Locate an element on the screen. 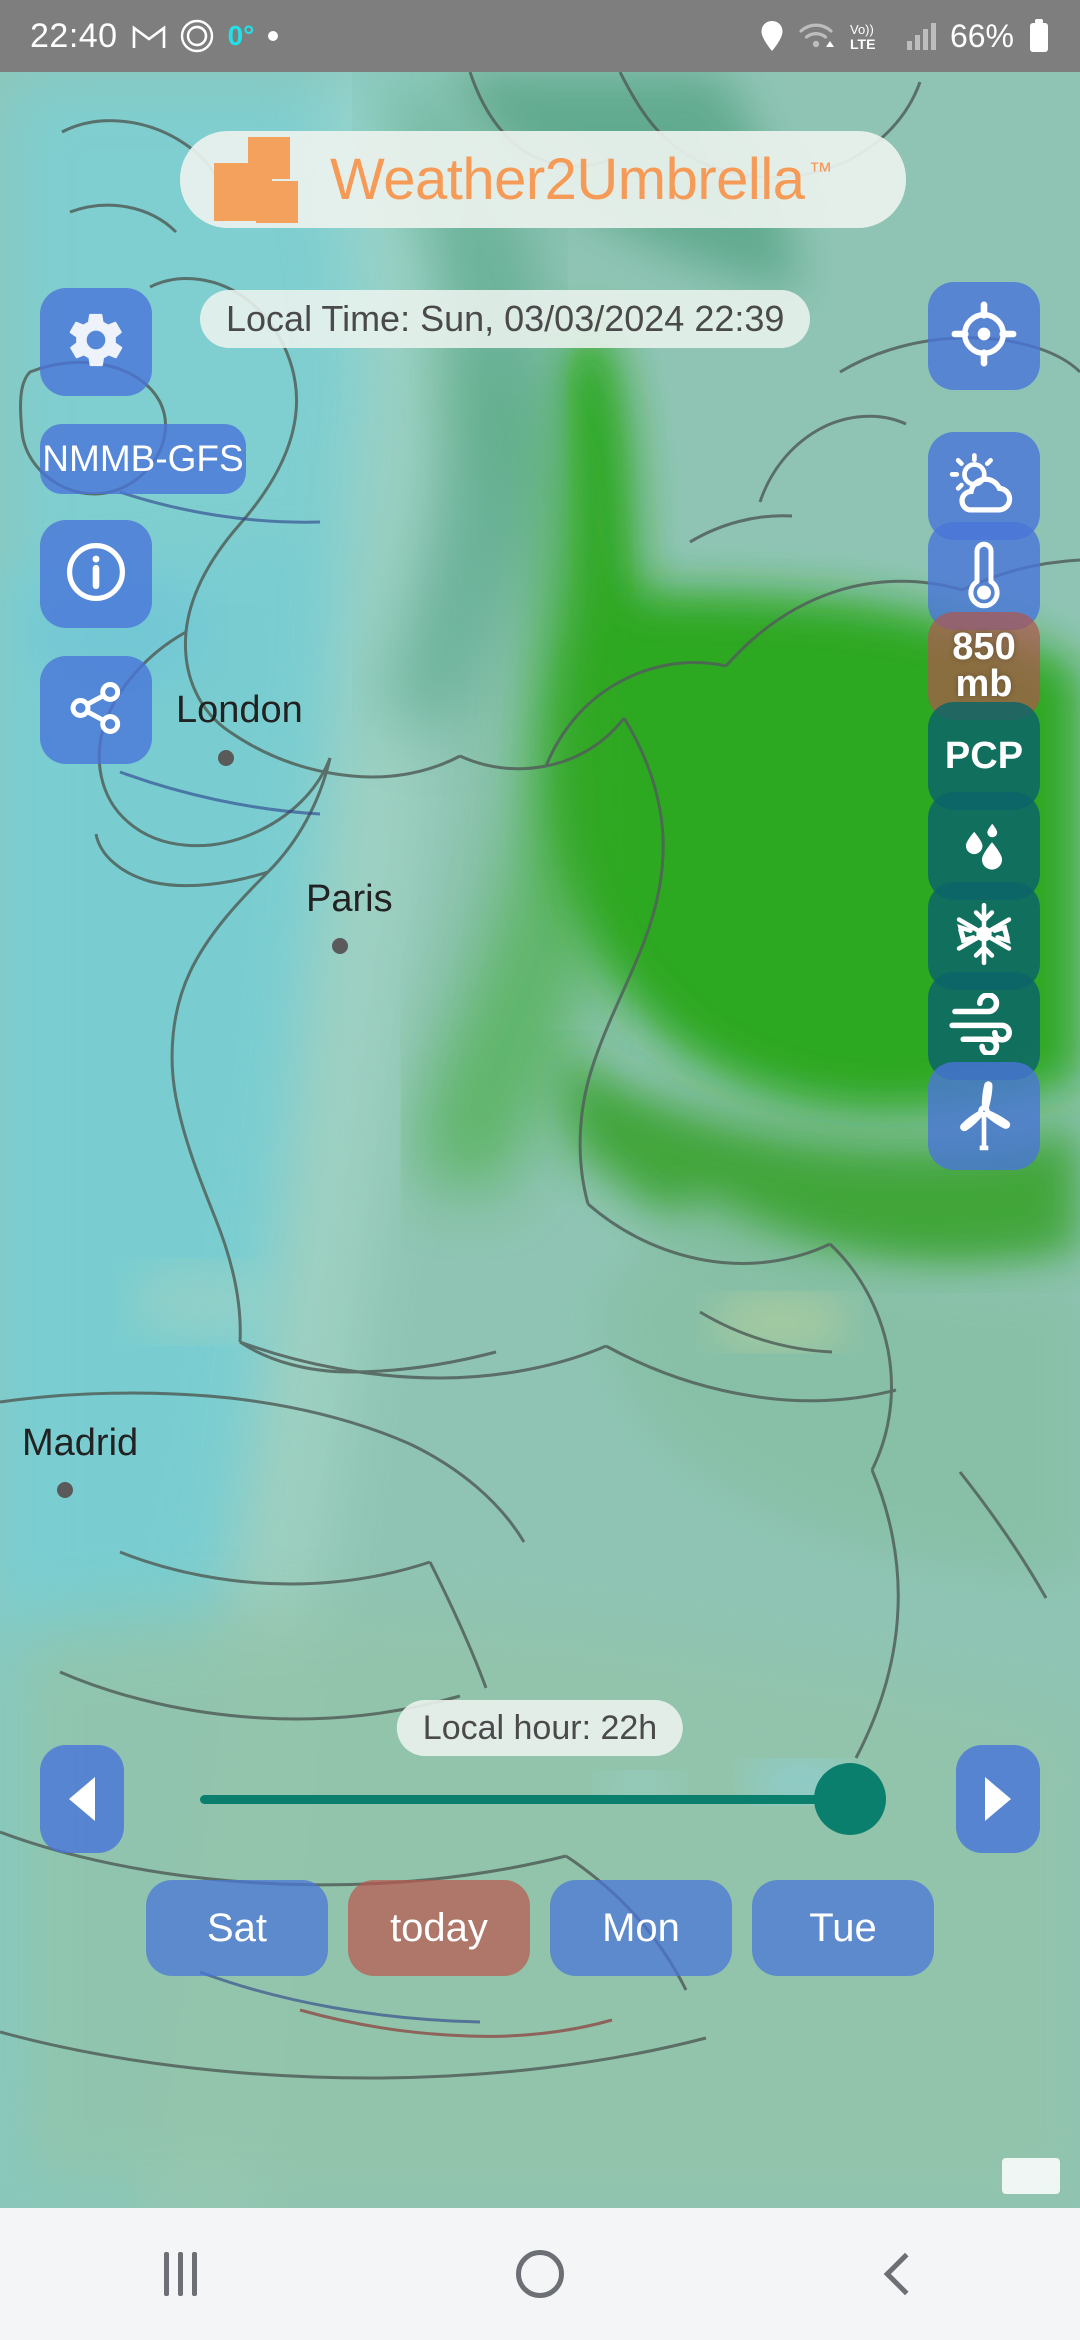 This screenshot has height=2340, width=1080. local-time-label: Local Time: Sun, 03/03/2024 22:39 is located at coordinates (505, 319).